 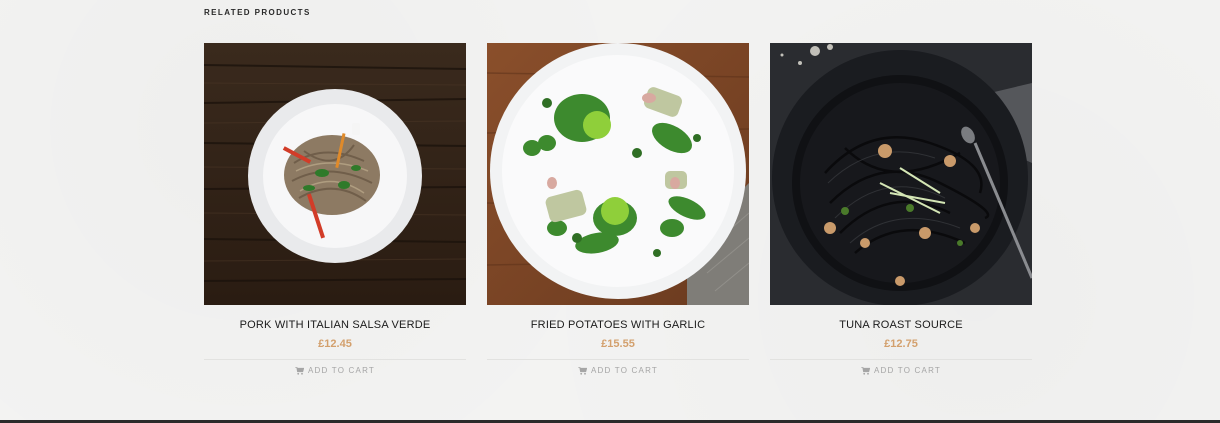 I want to click on product-name: TUNA ROAST SOURCE, so click(x=901, y=325).